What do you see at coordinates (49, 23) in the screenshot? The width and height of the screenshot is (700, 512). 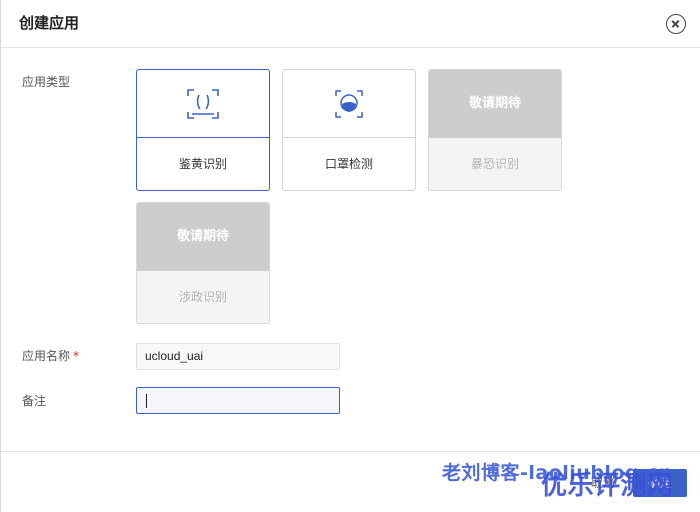 I see `dialog-title: 创建应用` at bounding box center [49, 23].